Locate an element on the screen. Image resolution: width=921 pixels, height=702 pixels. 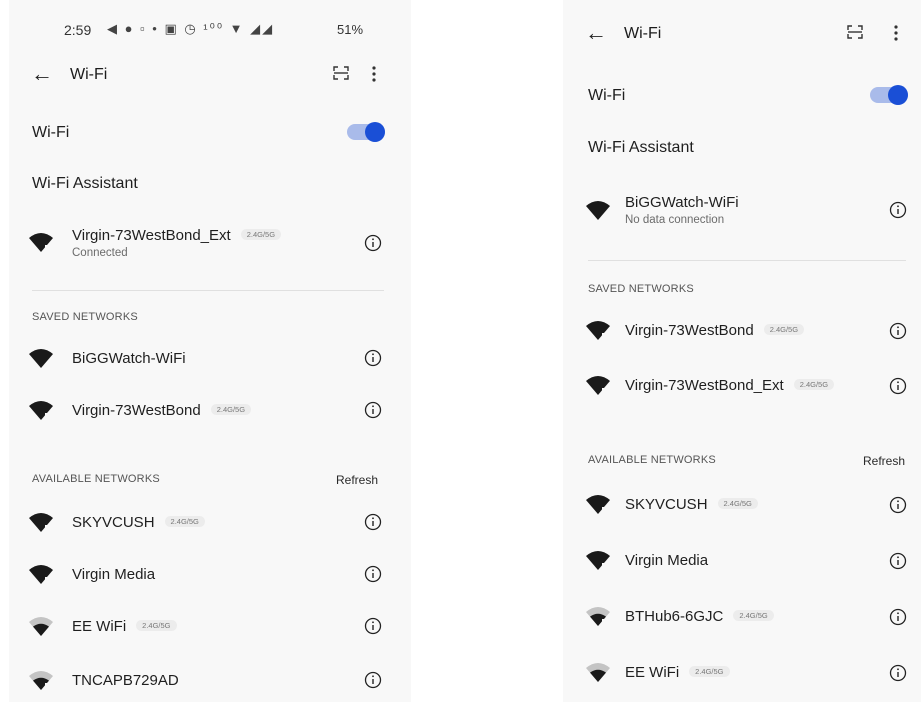
network-name-text: Virgin-73WestBond_Ext is located at coordinates (704, 385).